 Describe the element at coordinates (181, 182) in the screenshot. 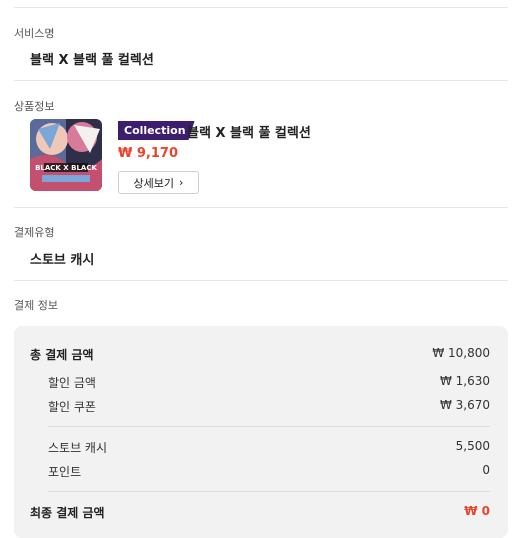

I see `chevron-right-icon: ›` at that location.